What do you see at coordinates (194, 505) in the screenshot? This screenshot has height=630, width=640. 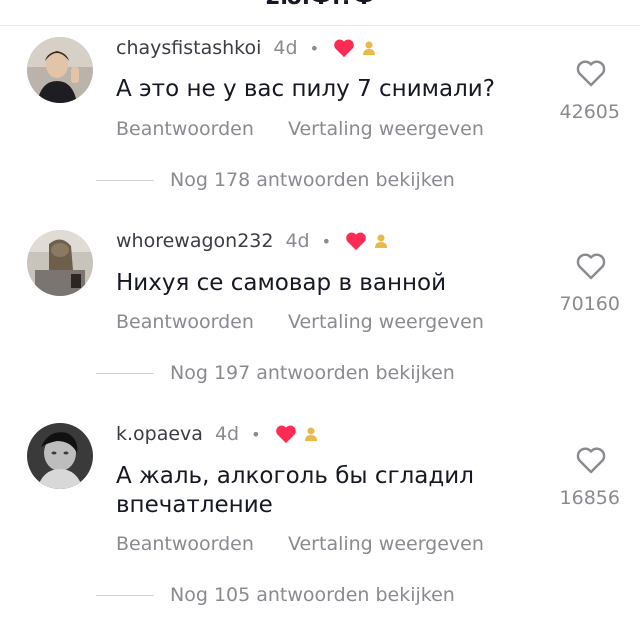 I see `comment-text-line: впечатление` at bounding box center [194, 505].